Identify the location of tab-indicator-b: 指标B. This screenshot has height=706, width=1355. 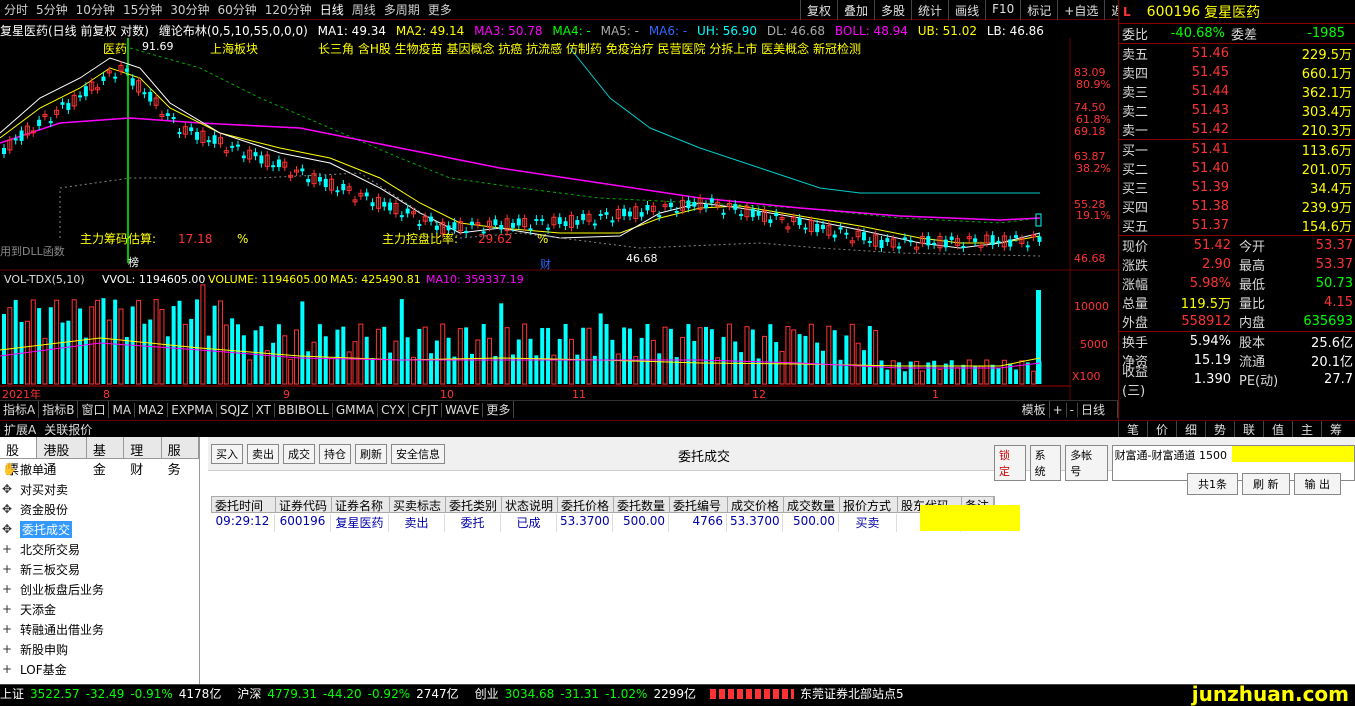
(59, 409).